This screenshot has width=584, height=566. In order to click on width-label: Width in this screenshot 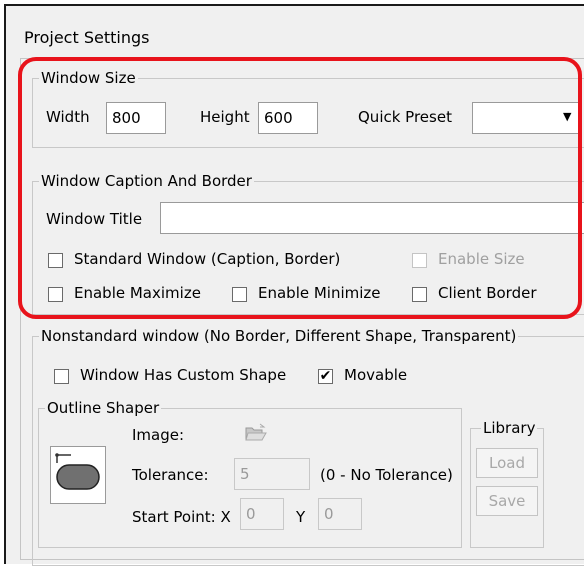, I will do `click(68, 117)`.